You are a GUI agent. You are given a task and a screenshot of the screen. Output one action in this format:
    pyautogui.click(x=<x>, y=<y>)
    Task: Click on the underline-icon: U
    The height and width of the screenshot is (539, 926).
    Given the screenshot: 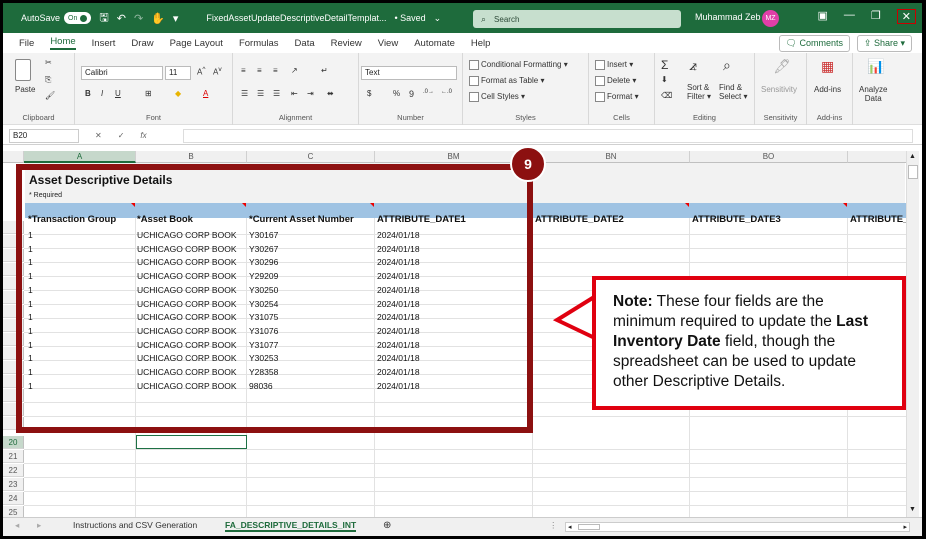 What is the action you would take?
    pyautogui.click(x=118, y=93)
    